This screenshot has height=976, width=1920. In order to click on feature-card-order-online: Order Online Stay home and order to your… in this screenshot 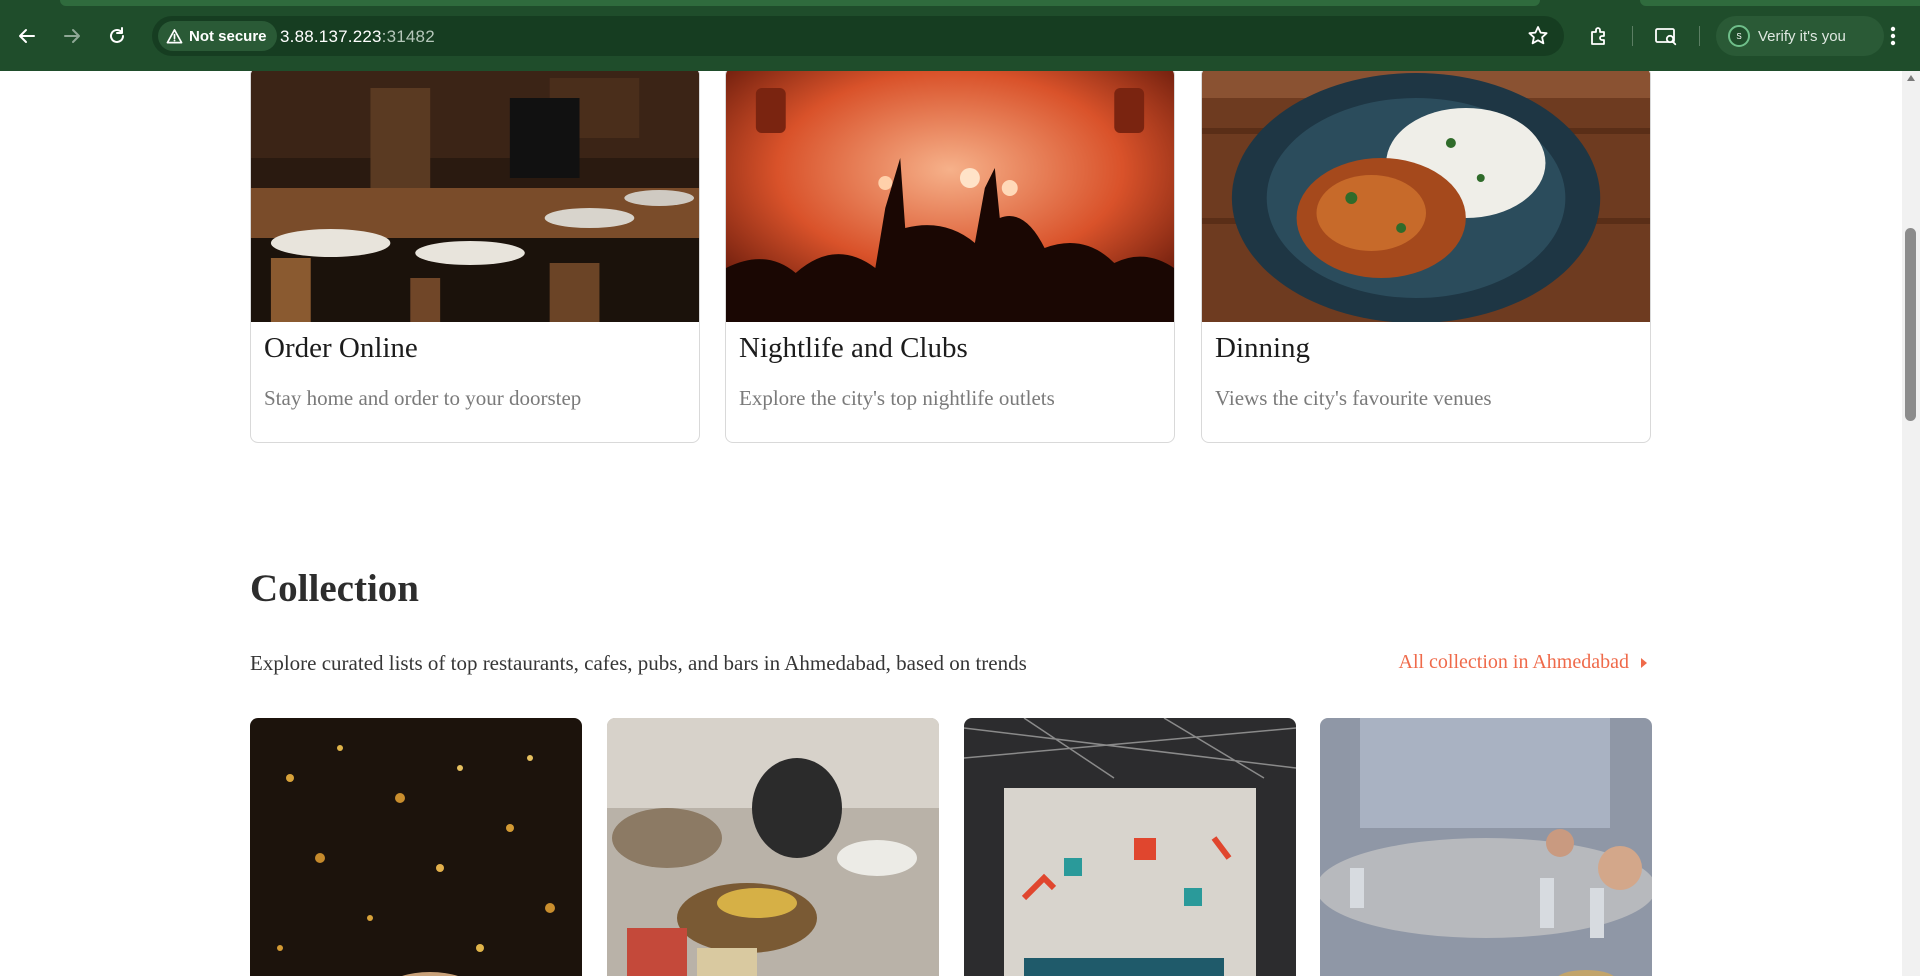, I will do `click(475, 257)`.